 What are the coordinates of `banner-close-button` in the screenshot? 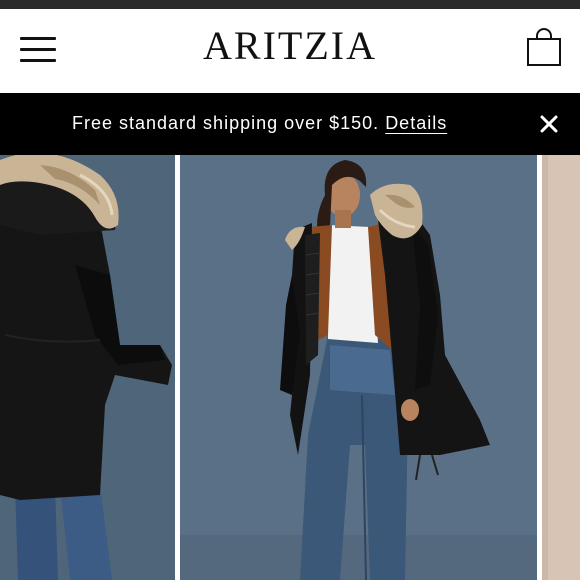 It's located at (549, 124).